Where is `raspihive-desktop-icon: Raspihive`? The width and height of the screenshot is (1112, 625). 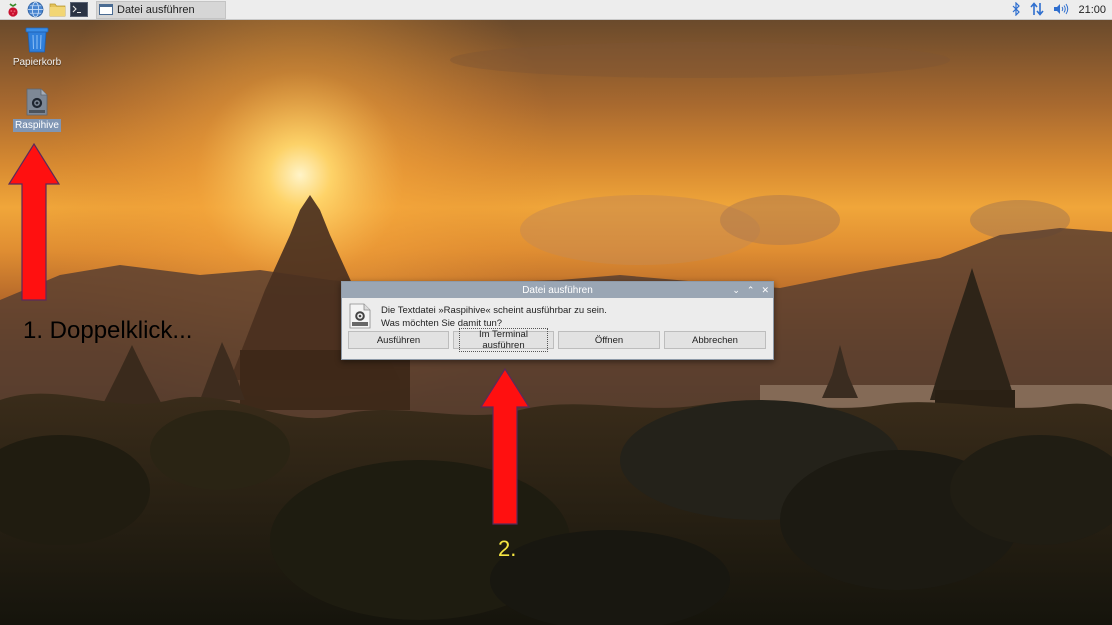
raspihive-desktop-icon: Raspihive is located at coordinates (37, 110).